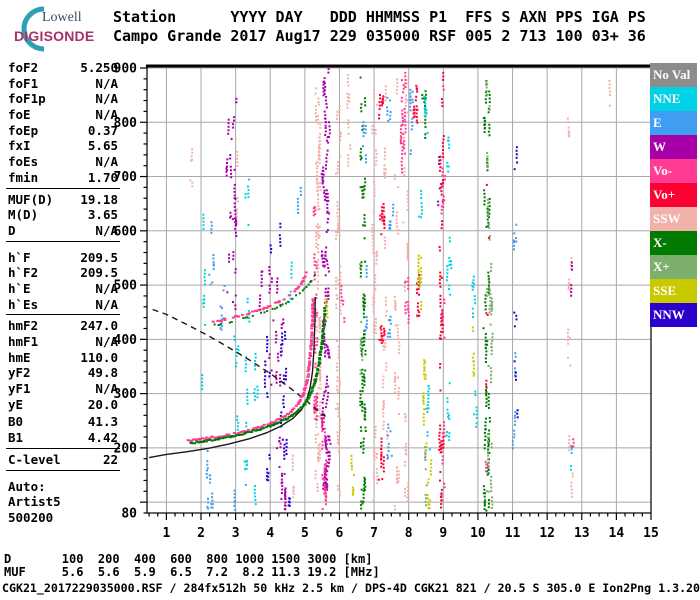 The height and width of the screenshot is (600, 700). I want to click on param-row-500200: 500200, so click(63, 518).